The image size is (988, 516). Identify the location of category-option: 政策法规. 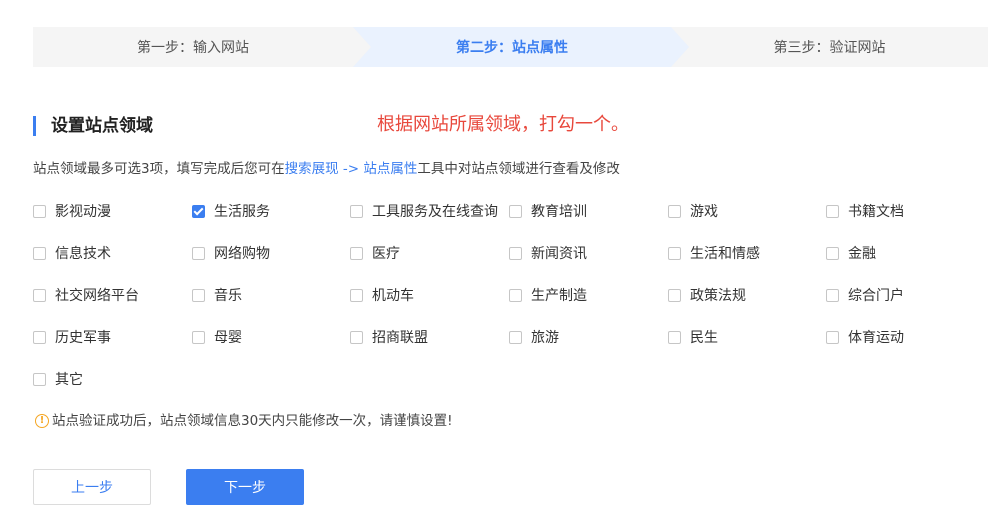
(707, 295).